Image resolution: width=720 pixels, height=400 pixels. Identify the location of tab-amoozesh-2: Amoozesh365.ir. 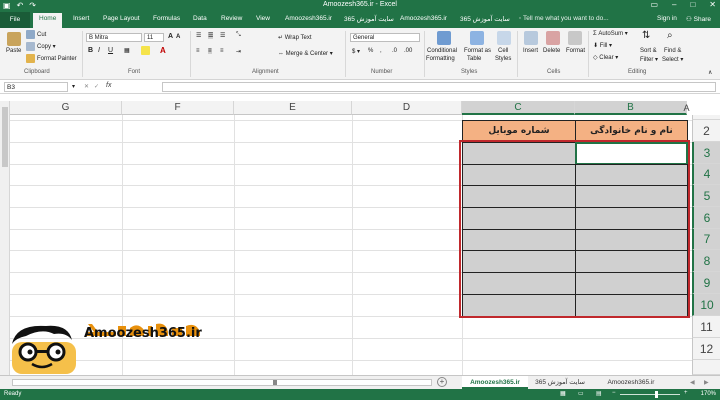
(423, 18).